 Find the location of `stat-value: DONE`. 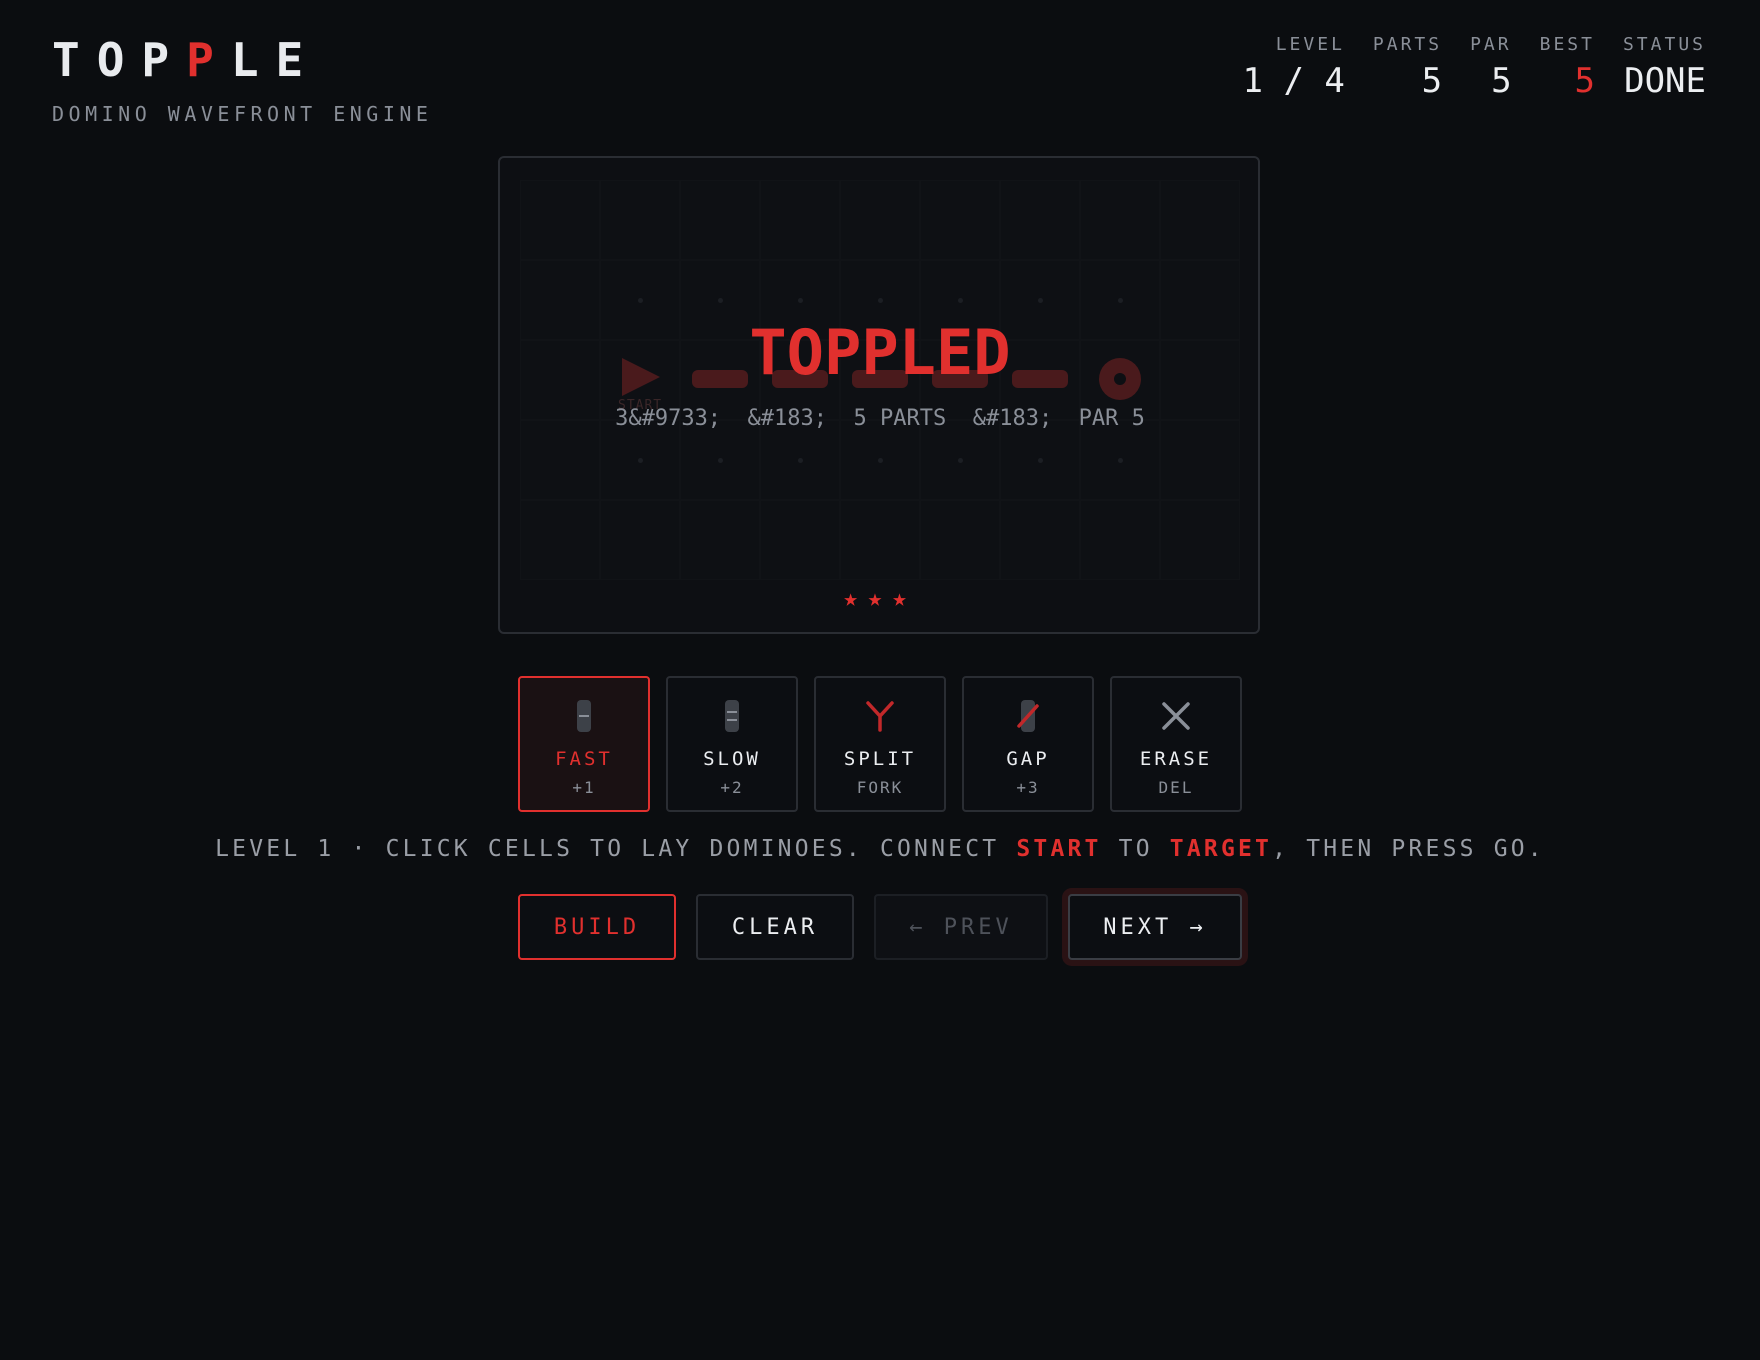

stat-value: DONE is located at coordinates (1665, 81).